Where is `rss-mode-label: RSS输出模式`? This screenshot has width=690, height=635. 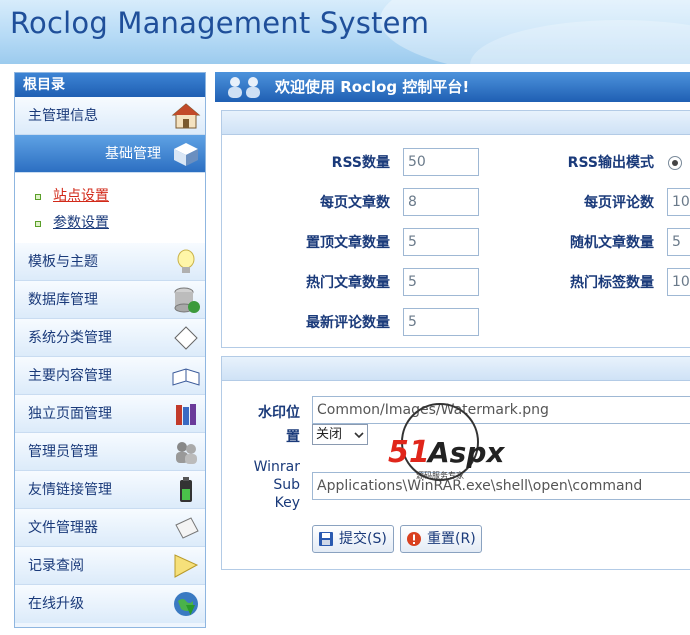 rss-mode-label: RSS输出模式 is located at coordinates (610, 163).